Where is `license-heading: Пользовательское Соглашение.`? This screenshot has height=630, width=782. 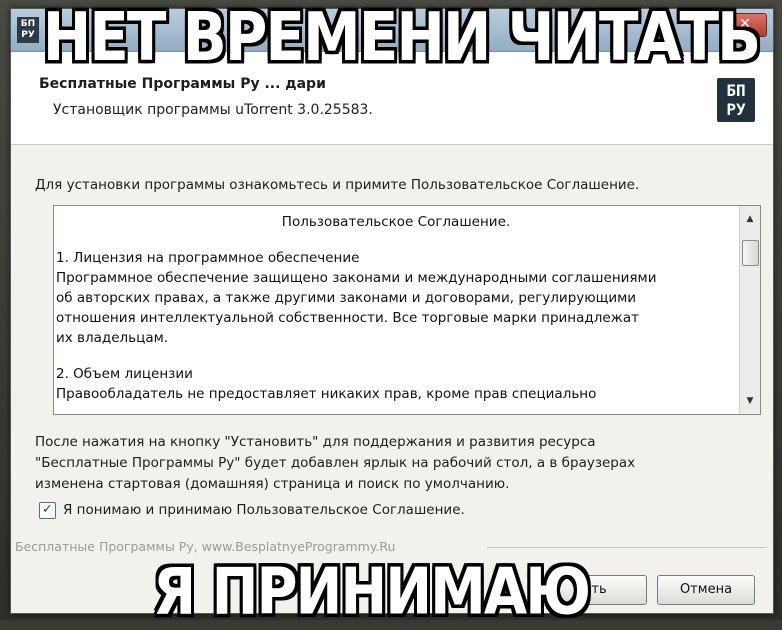 license-heading: Пользовательское Соглашение. is located at coordinates (396, 222).